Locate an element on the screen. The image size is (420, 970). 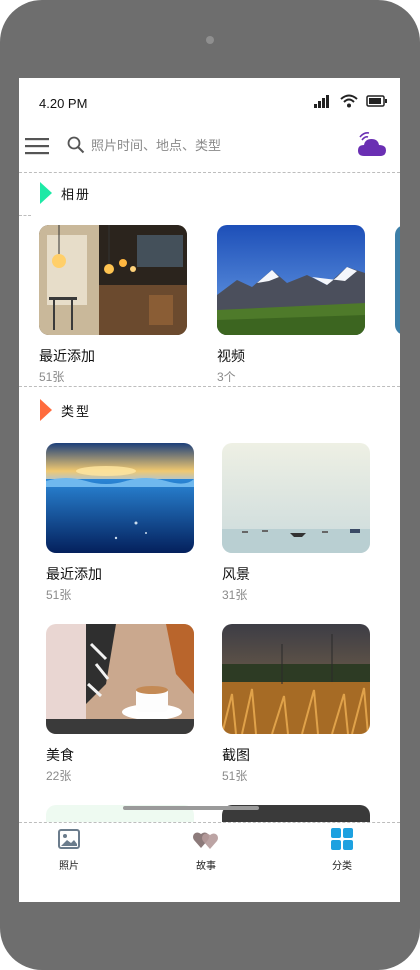
type-card-landscape: 风景 31张 is located at coordinates (296, 523).